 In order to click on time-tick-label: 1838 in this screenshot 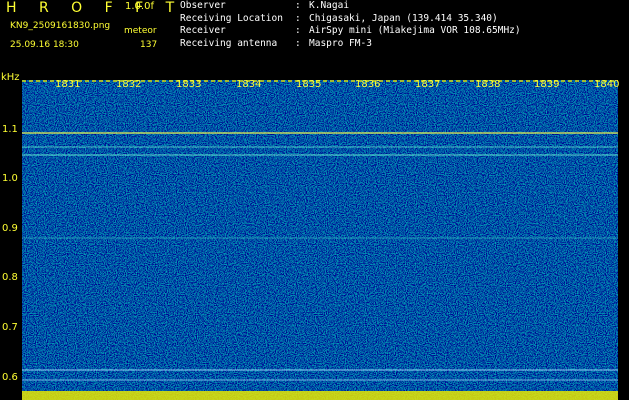, I will do `click(488, 84)`.